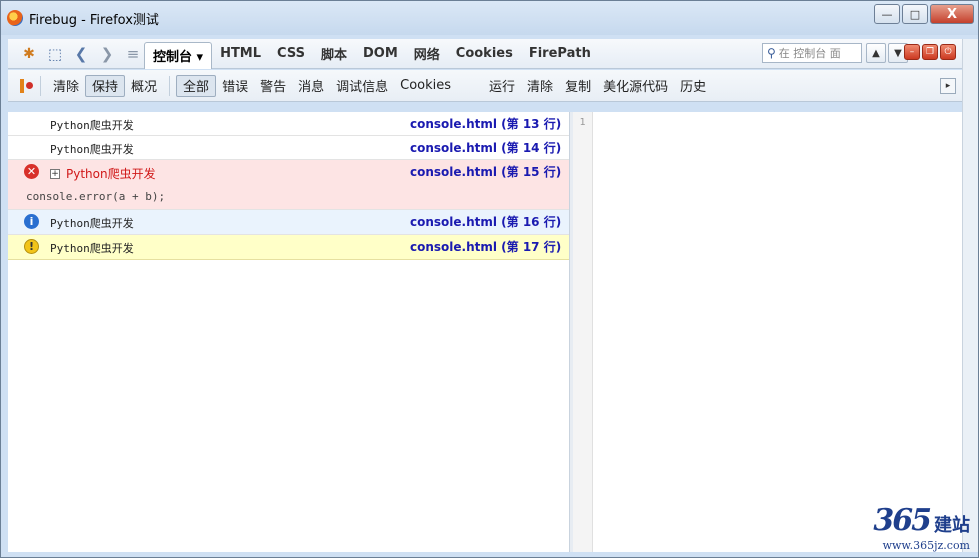  Describe the element at coordinates (887, 14) in the screenshot. I see `minimize-button: —` at that location.